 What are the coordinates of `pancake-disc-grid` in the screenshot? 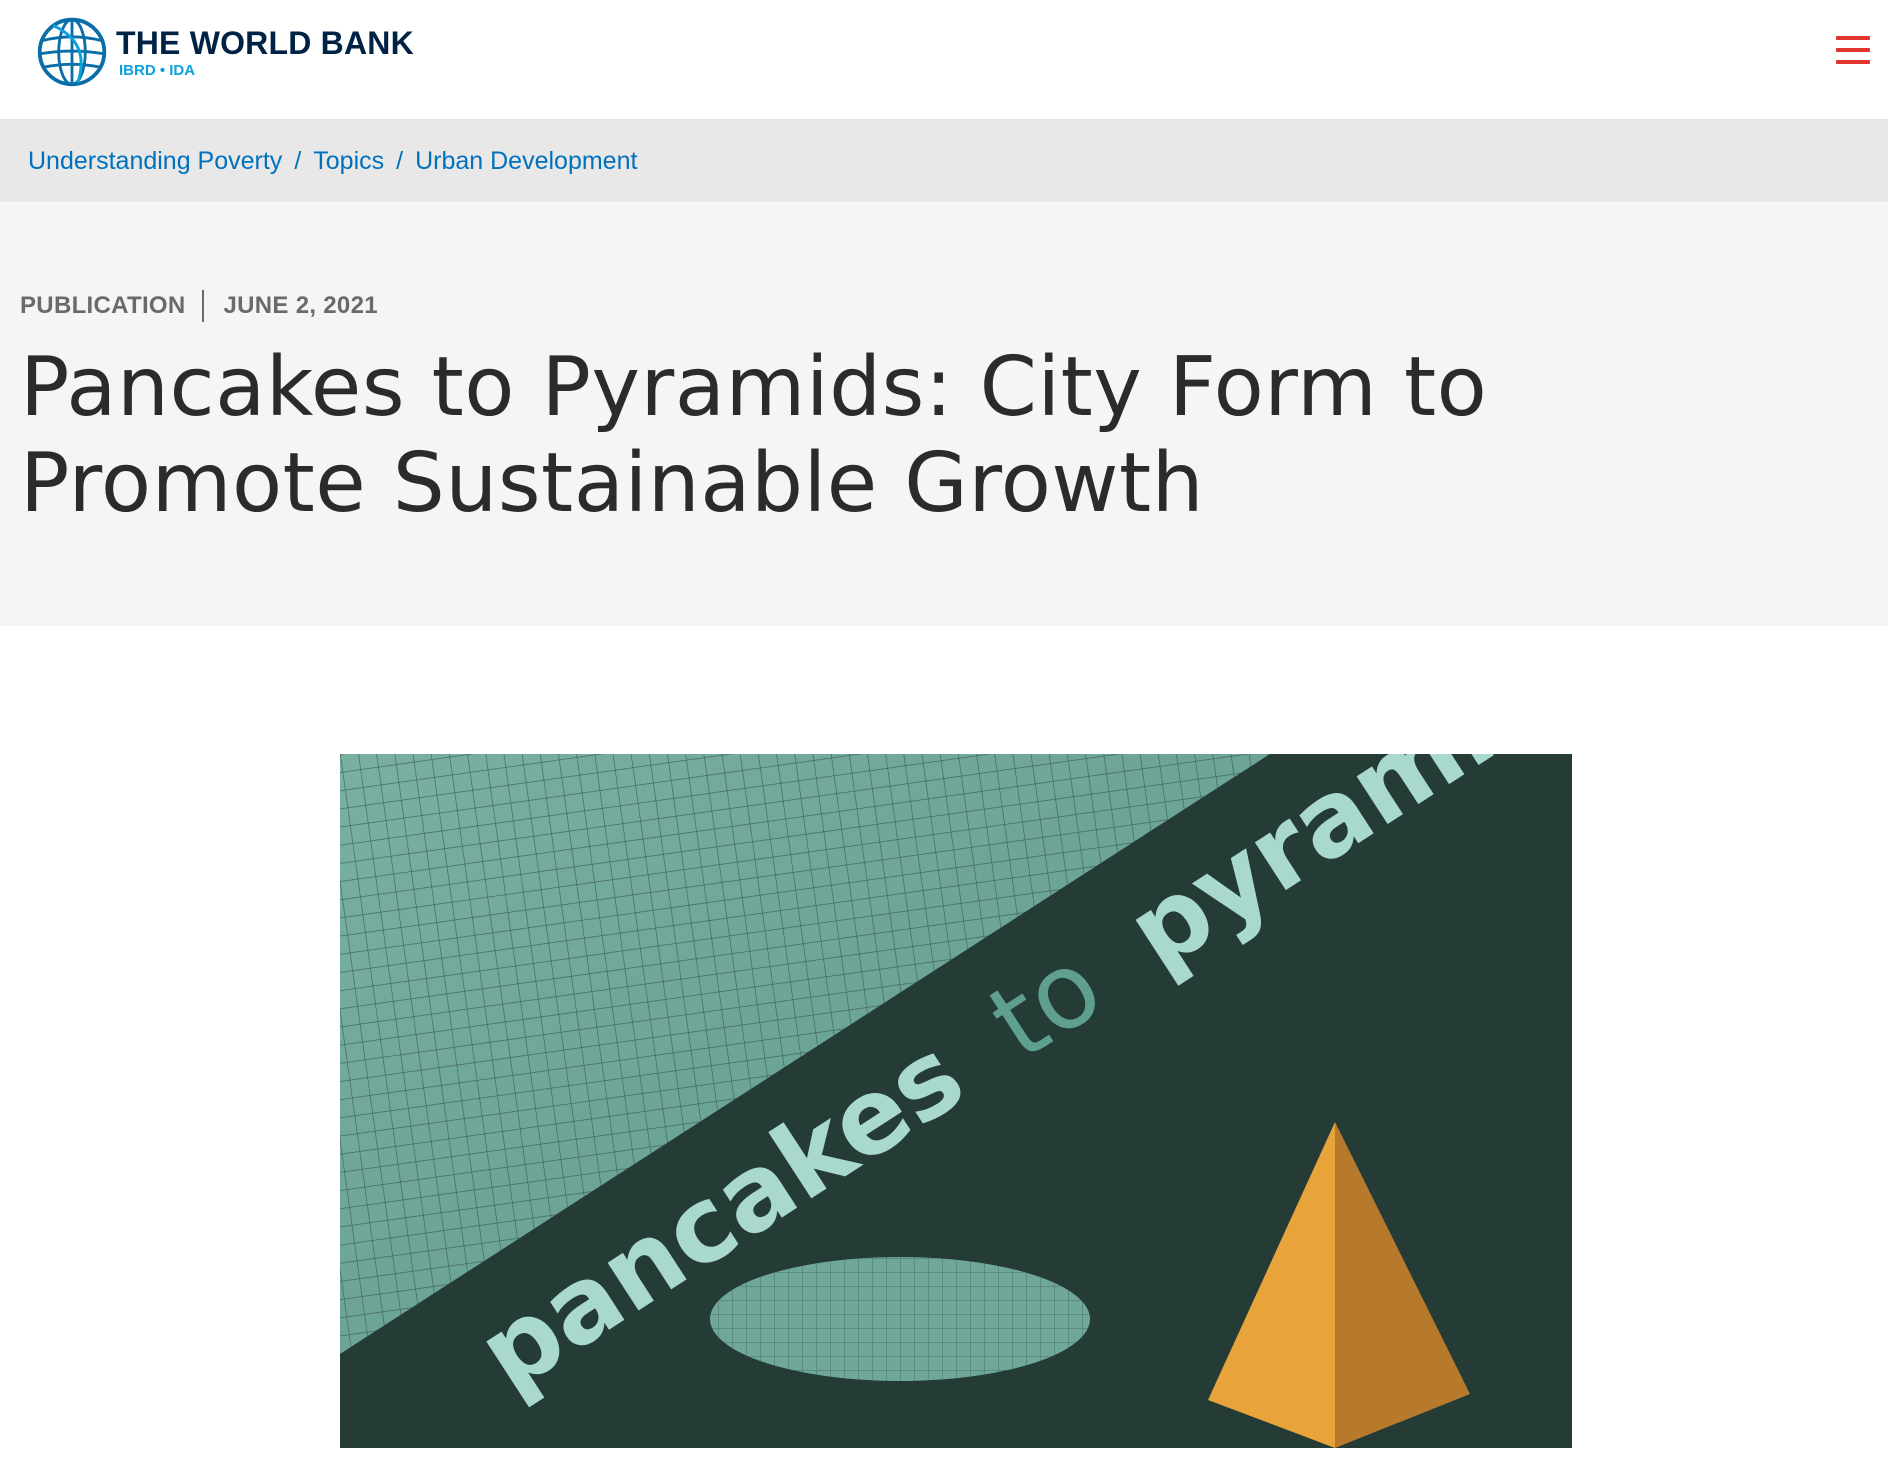 It's located at (900, 1319).